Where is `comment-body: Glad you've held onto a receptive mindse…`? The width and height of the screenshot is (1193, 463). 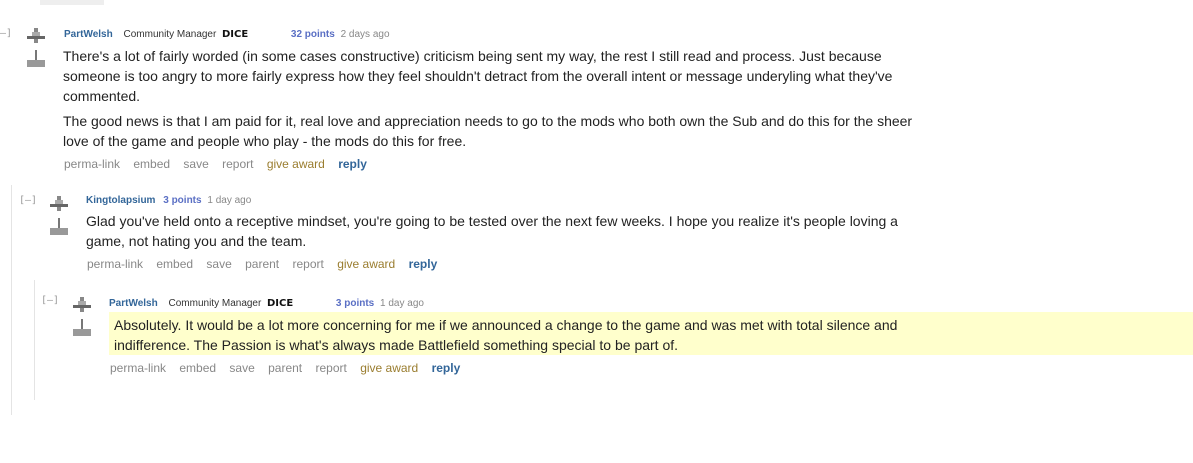
comment-body: Glad you've held onto a receptive mindse… is located at coordinates (501, 233).